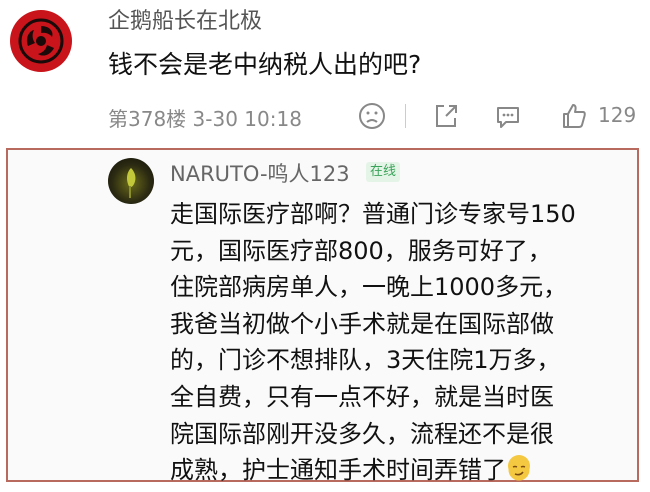  I want to click on reply-line: 我爸当初做个小手术就是在国际部做, so click(362, 323).